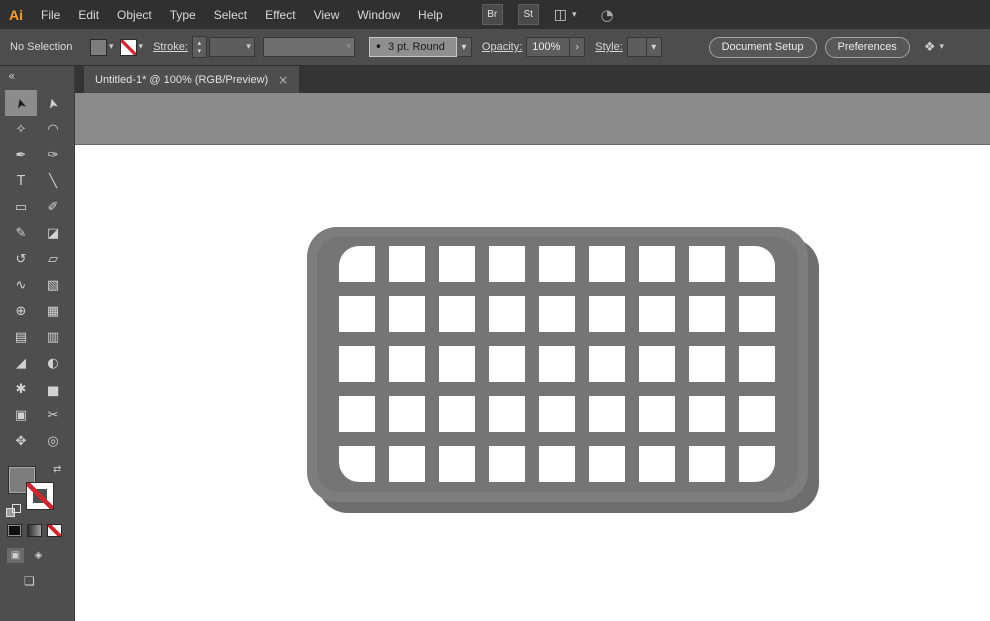 The height and width of the screenshot is (621, 990). Describe the element at coordinates (53, 389) in the screenshot. I see `column-graph-tool: ▅` at that location.